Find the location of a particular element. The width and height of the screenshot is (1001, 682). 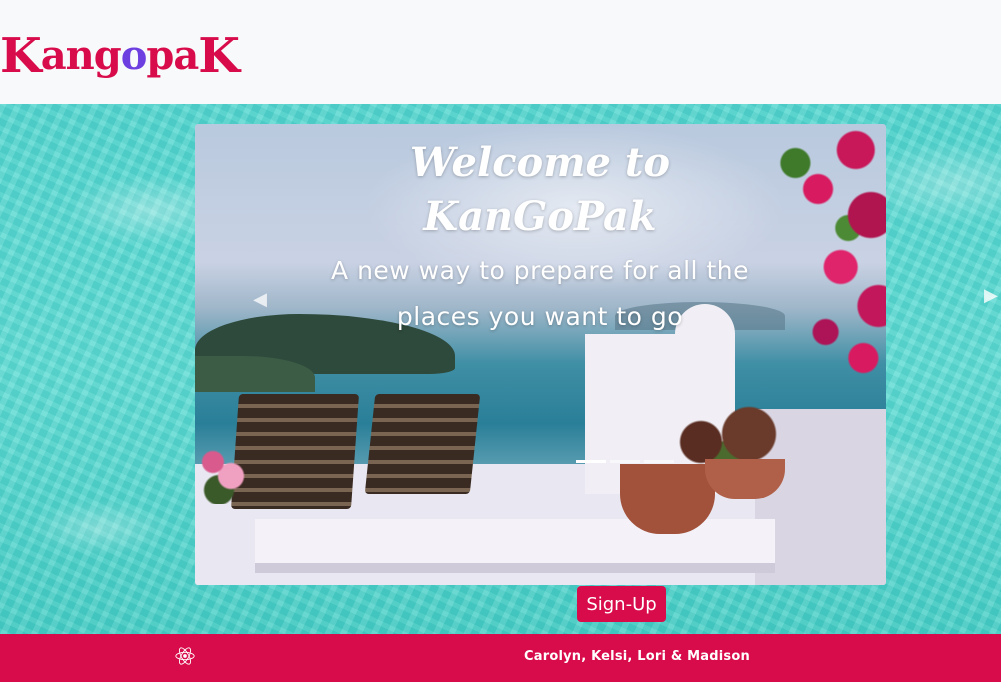

footer-credits: Carolyn, Kelsi, Lori & Madison is located at coordinates (637, 656).